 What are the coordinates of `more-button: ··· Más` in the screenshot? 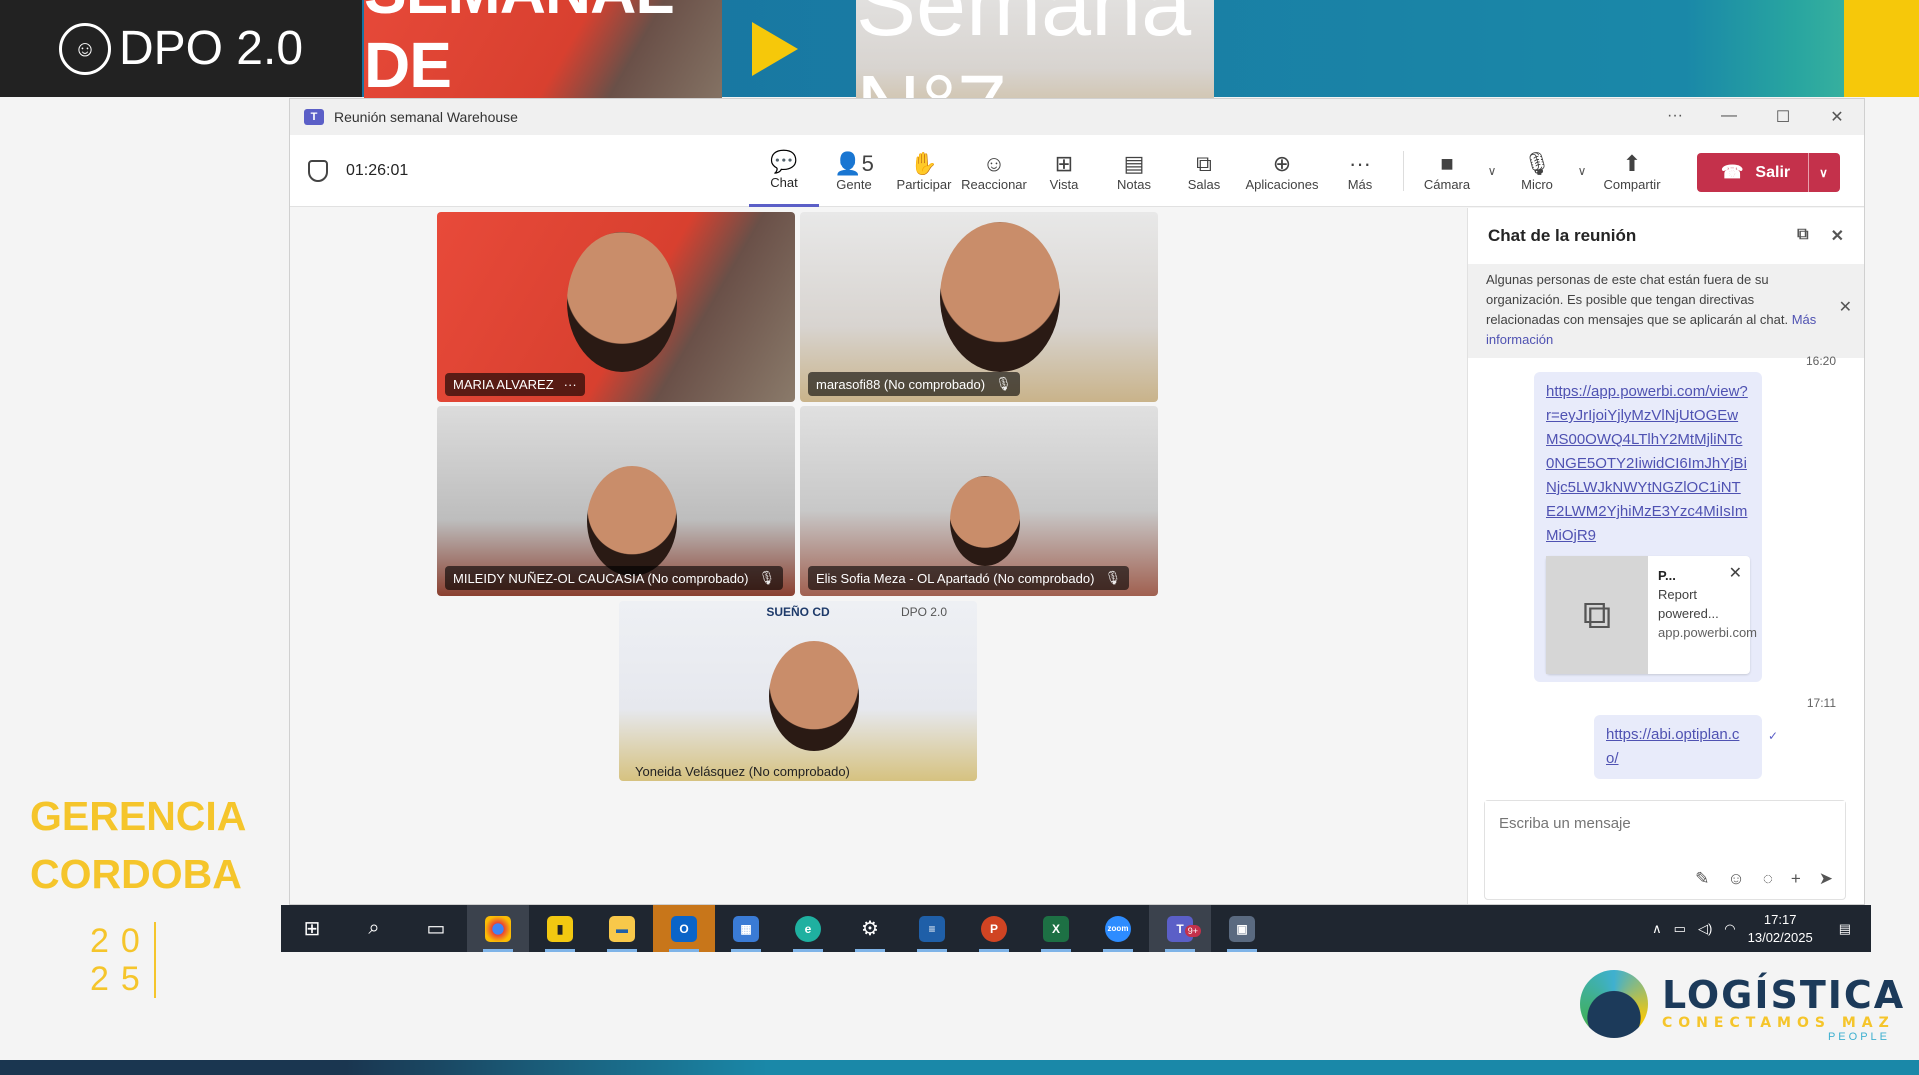 It's located at (1360, 171).